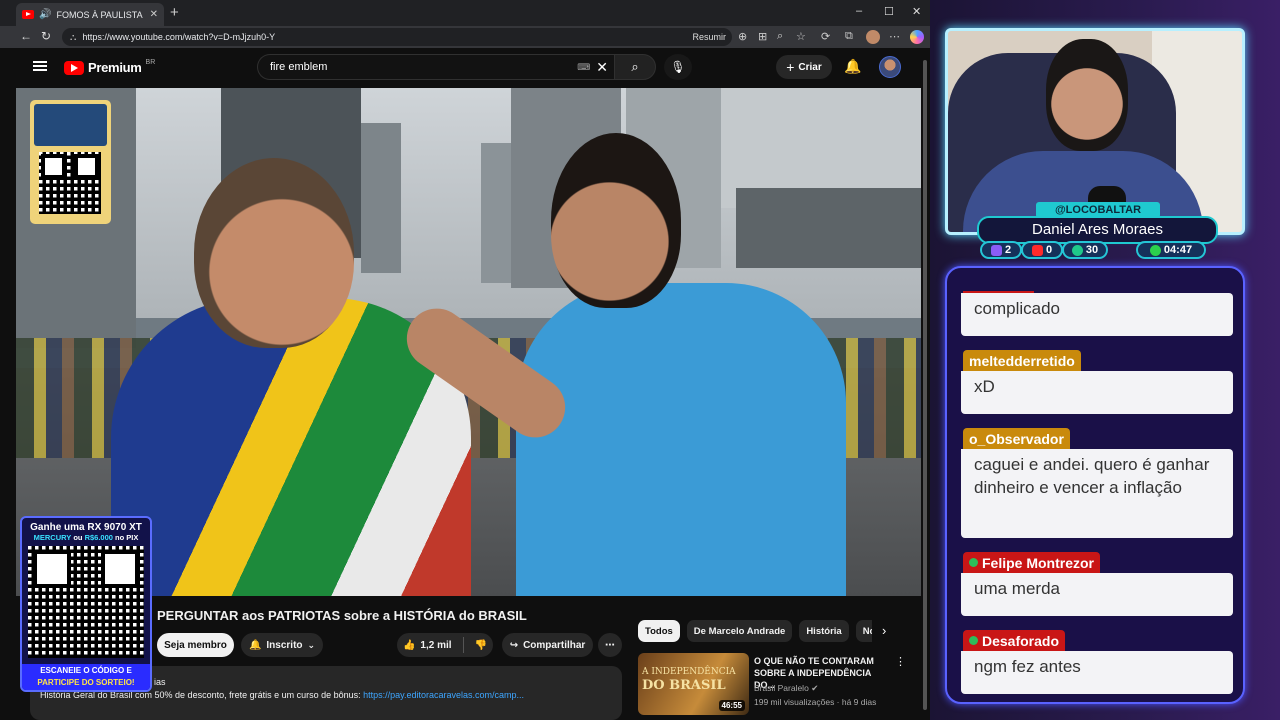 The height and width of the screenshot is (720, 1280). Describe the element at coordinates (731, 705) in the screenshot. I see `video-duration: 46:55` at that location.